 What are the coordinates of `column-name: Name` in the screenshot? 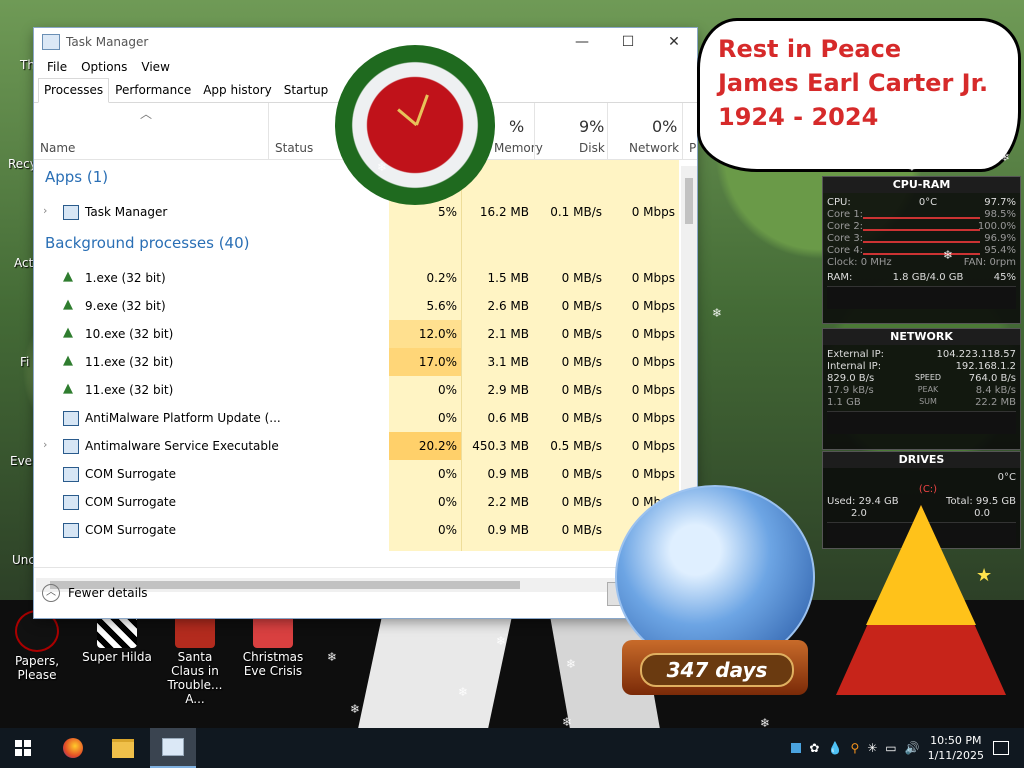 It's located at (57, 148).